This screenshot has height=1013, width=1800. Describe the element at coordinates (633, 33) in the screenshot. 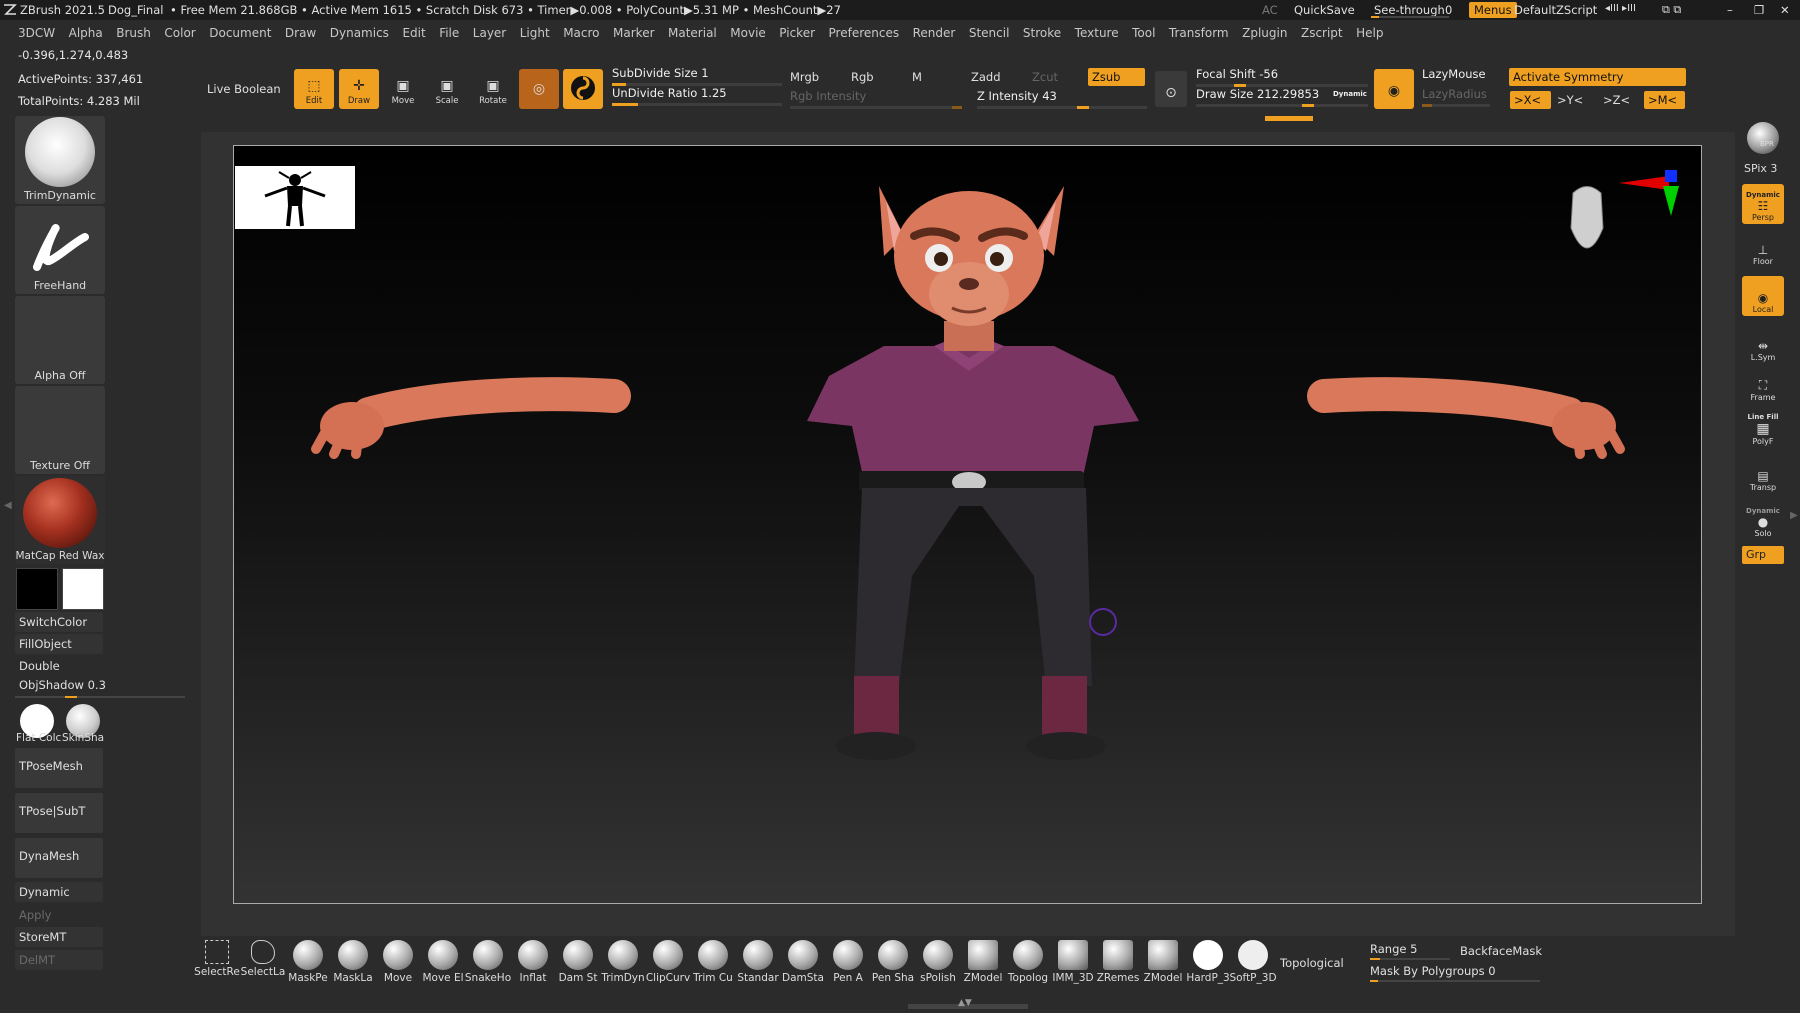

I see `menu-marker: Marker` at that location.